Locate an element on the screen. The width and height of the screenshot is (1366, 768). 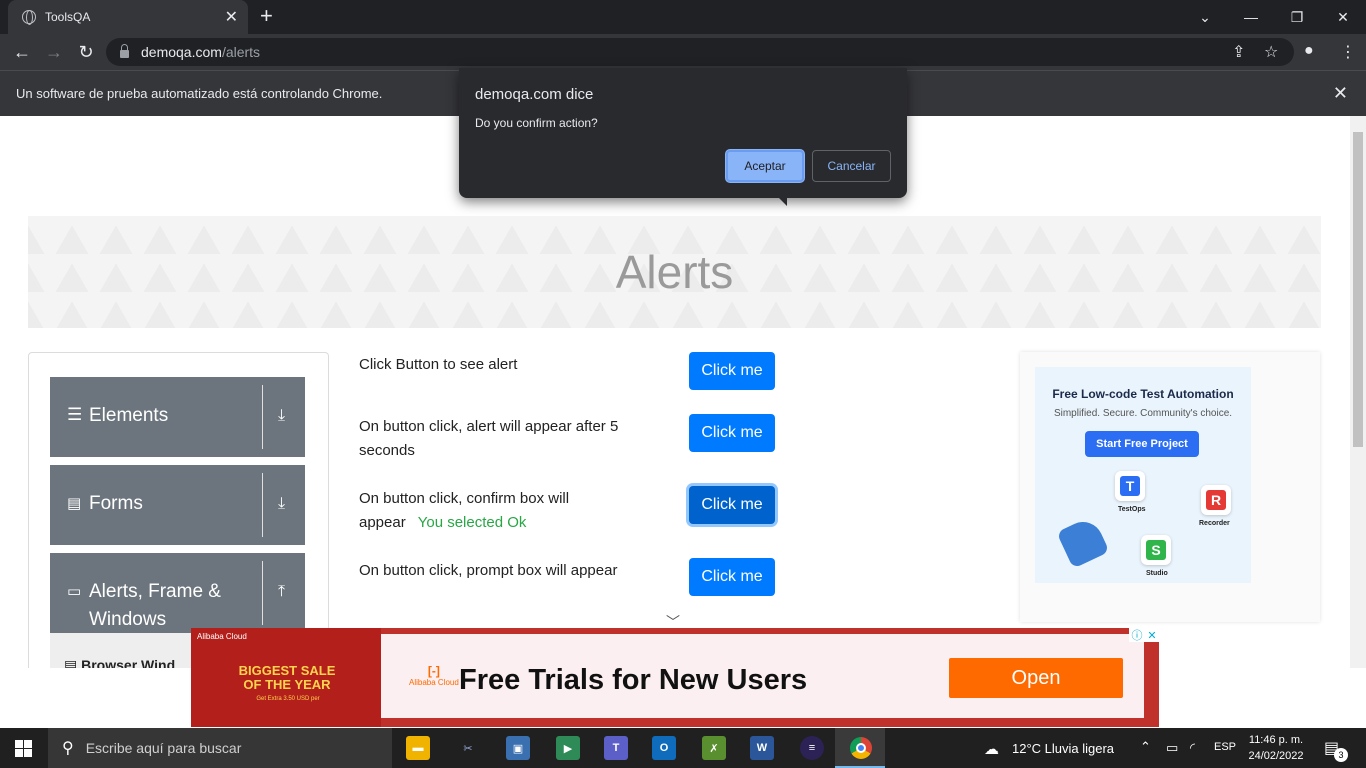
ad-info-icon: ⓘ is located at coordinates (1136, 635).